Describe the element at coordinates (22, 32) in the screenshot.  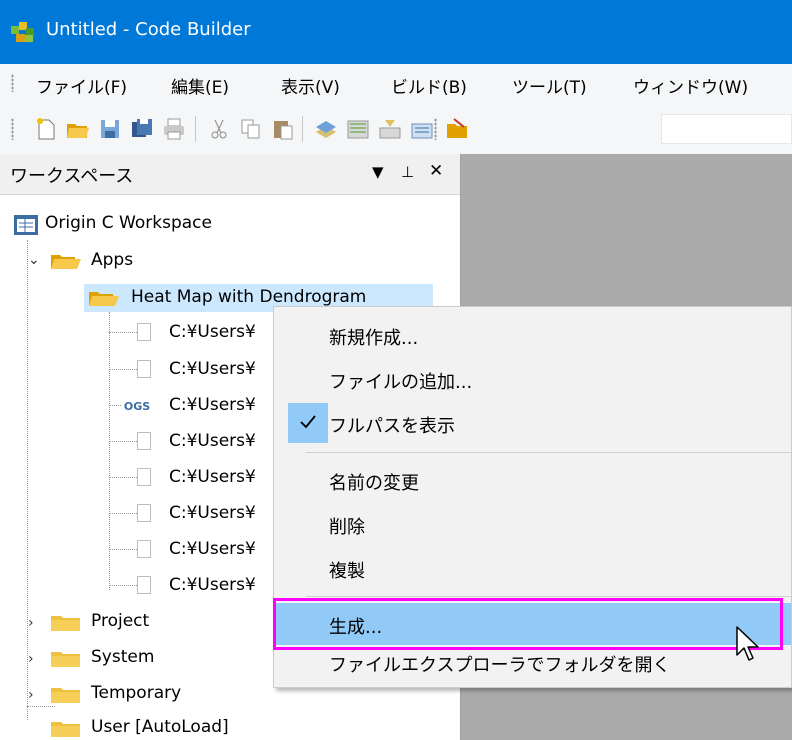
I see `code-builder-app-icon` at that location.